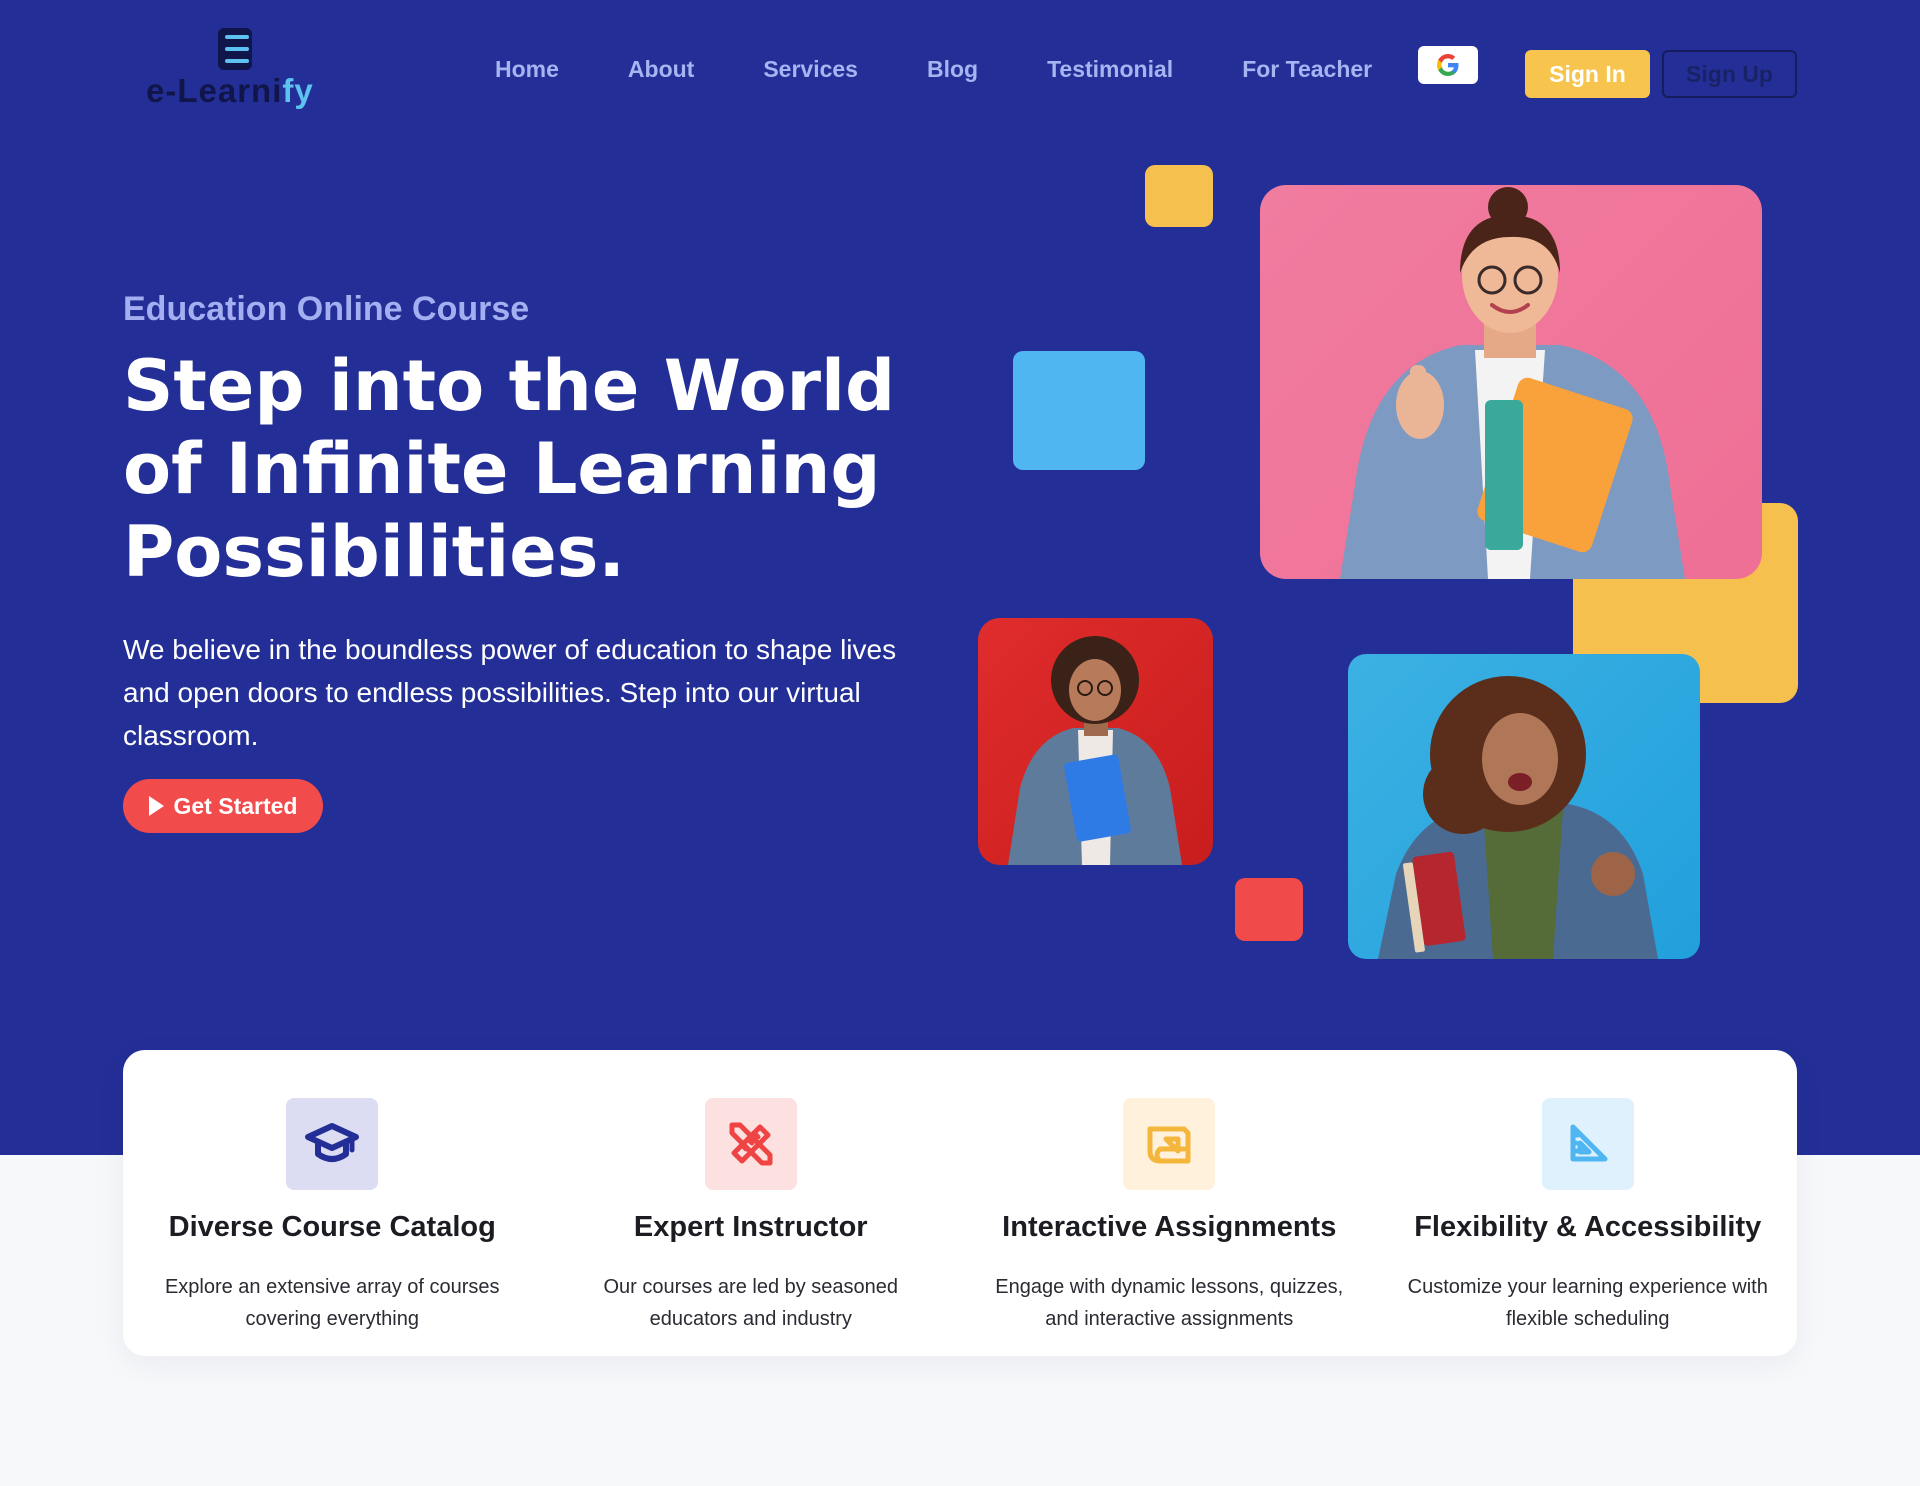  I want to click on set-square-icon, so click(1589, 1143).